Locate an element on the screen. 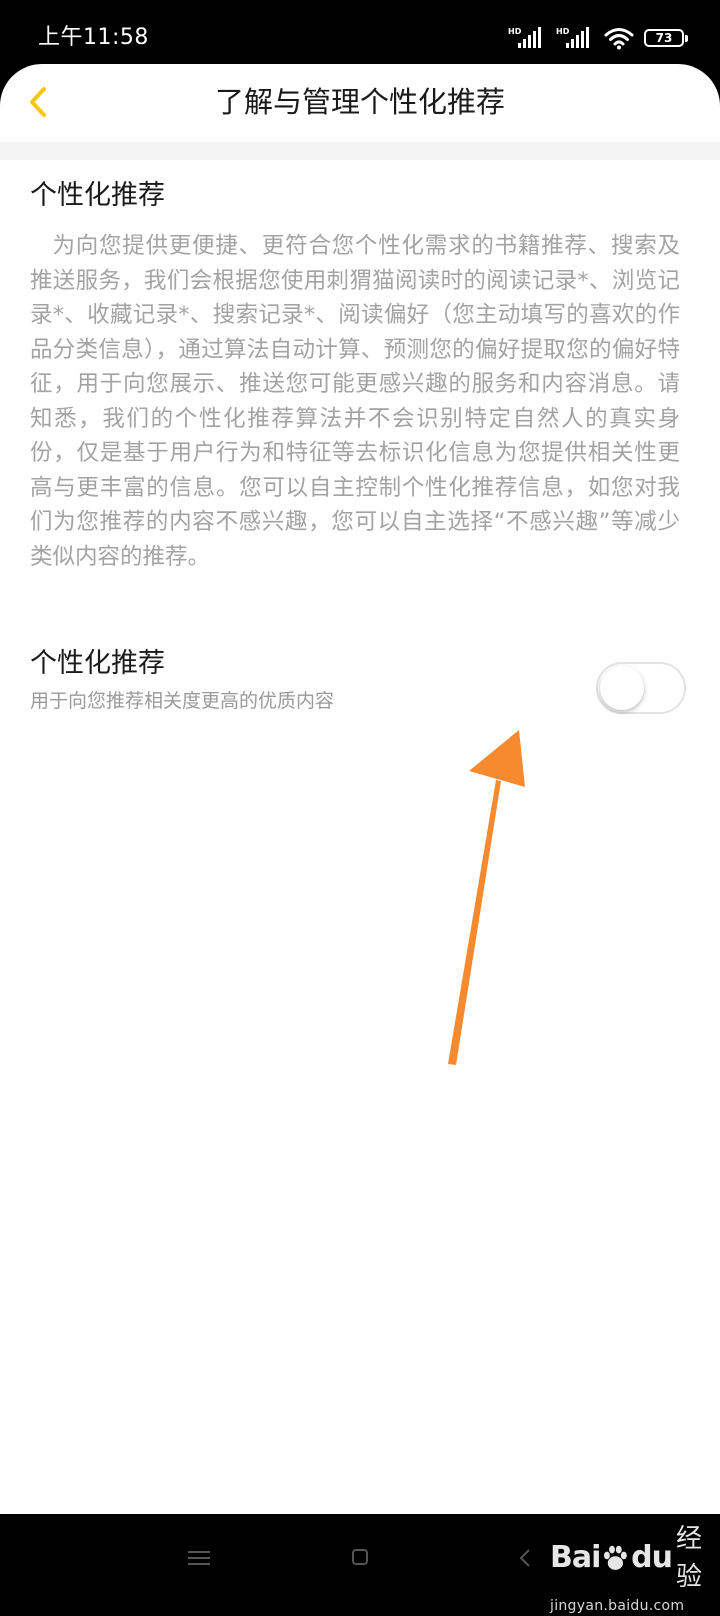 The image size is (720, 1616). status-bar: 上午11:58 HD HD 73 is located at coordinates (360, 32).